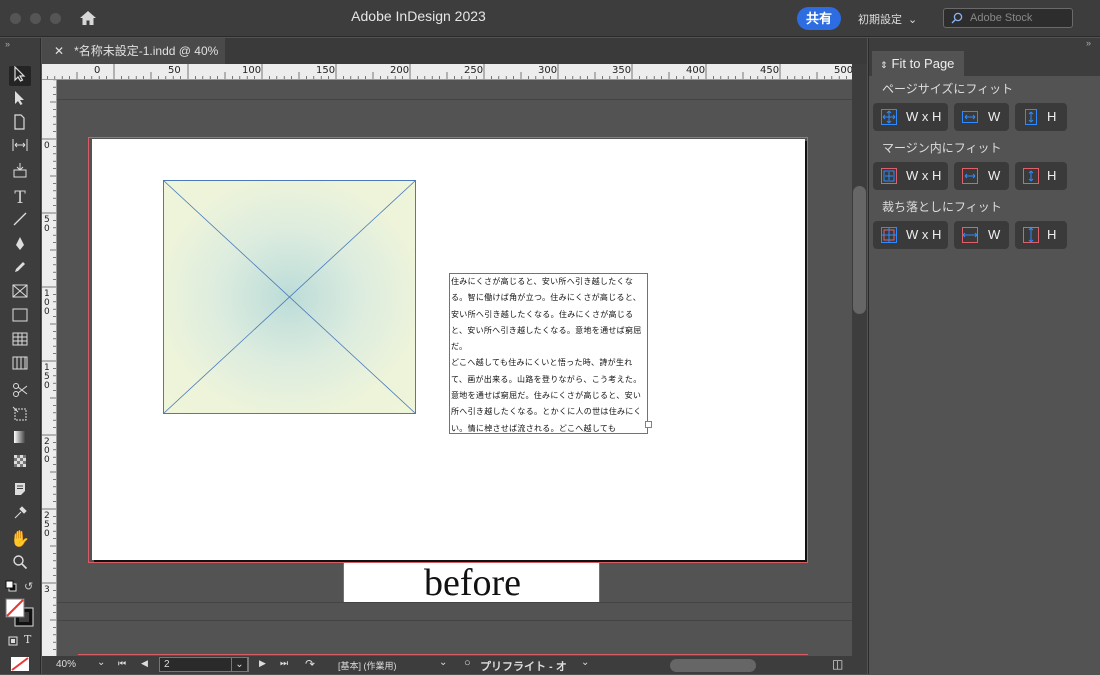  What do you see at coordinates (859, 250) in the screenshot?
I see `vertical-scroll-thumb` at bounding box center [859, 250].